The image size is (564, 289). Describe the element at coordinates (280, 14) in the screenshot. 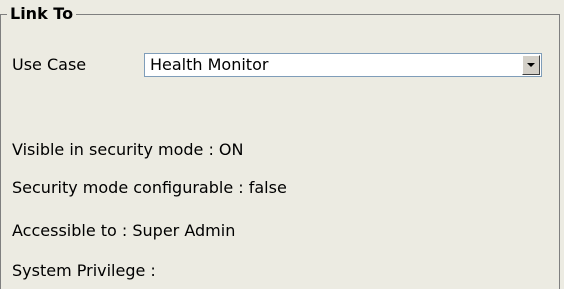

I see `fieldset-border-top` at that location.